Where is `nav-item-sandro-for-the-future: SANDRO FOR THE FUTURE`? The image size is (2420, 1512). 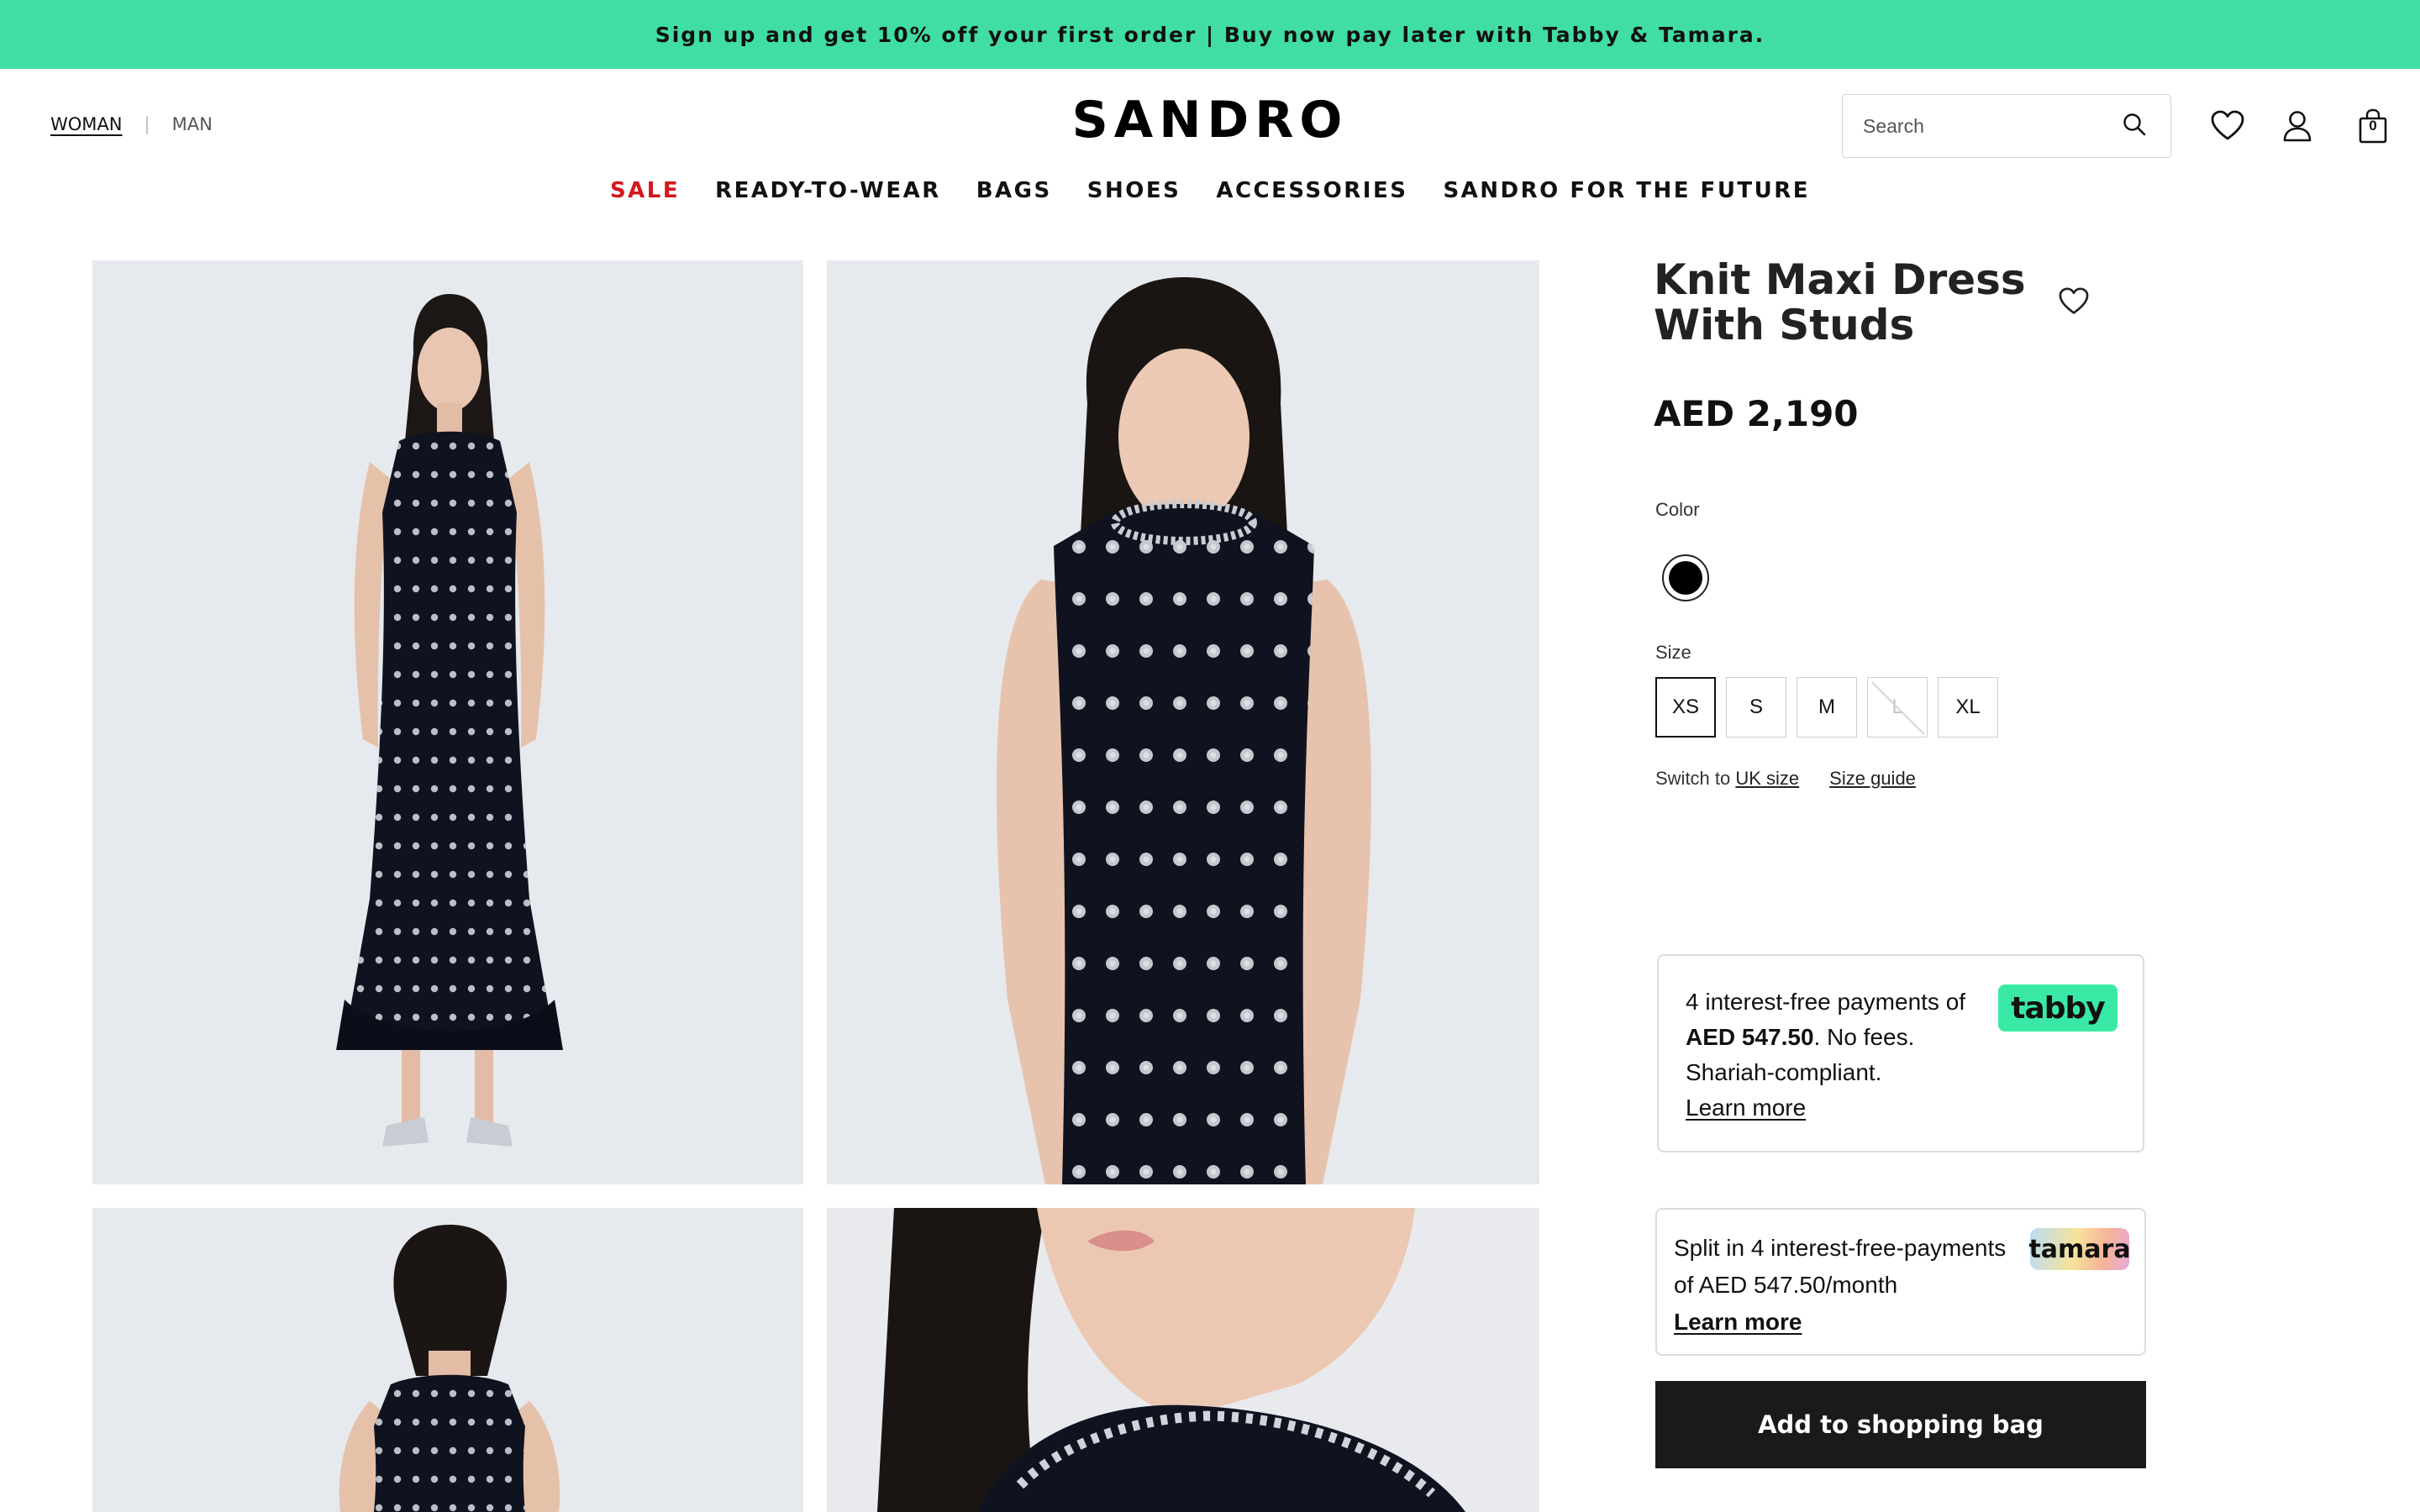 nav-item-sandro-for-the-future: SANDRO FOR THE FUTURE is located at coordinates (1626, 190).